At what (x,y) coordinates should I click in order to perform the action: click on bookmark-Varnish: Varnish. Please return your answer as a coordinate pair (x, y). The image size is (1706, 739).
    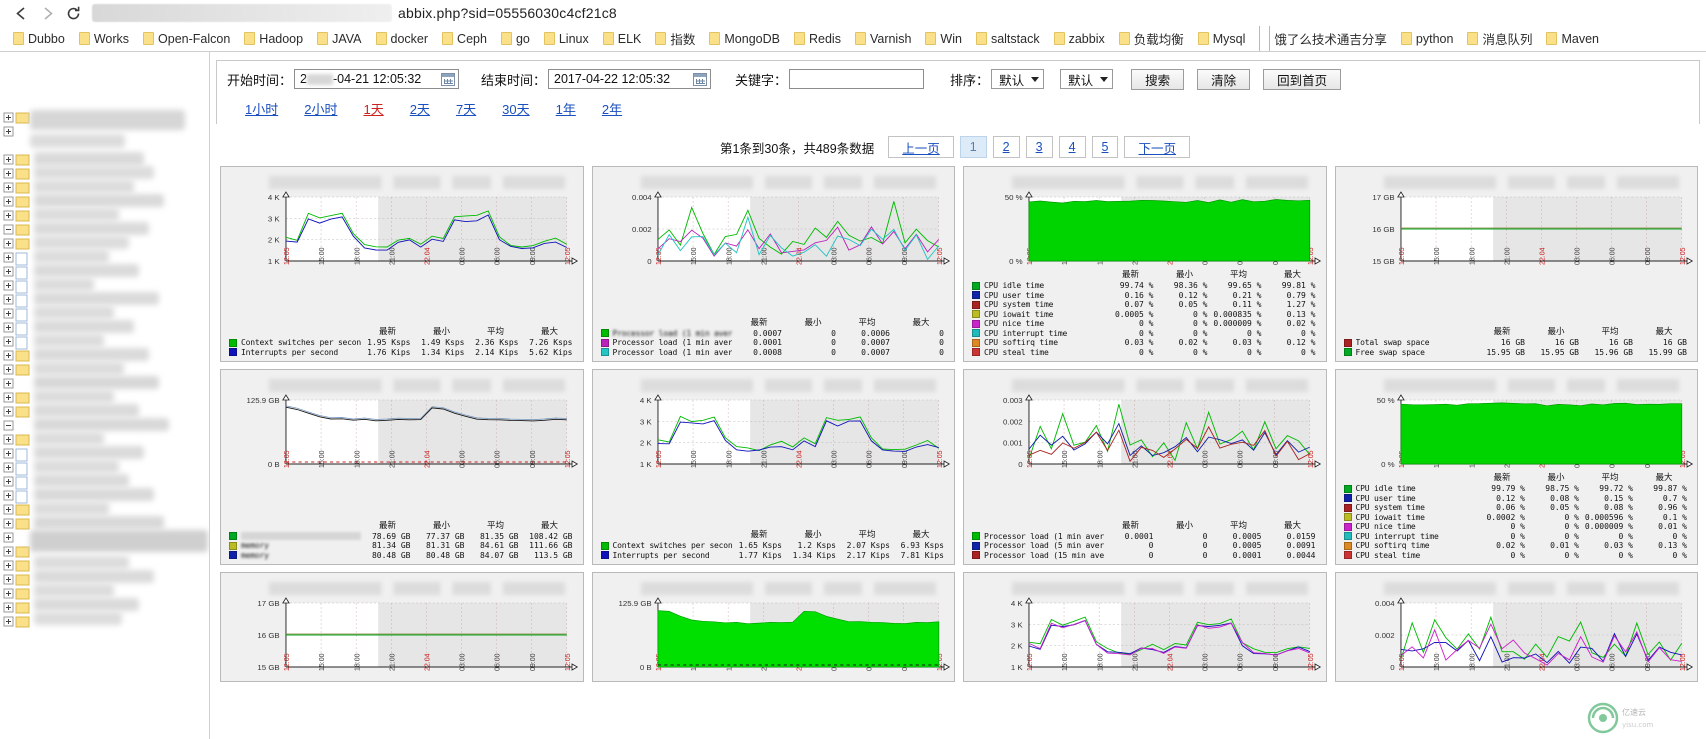
    Looking at the image, I should click on (883, 39).